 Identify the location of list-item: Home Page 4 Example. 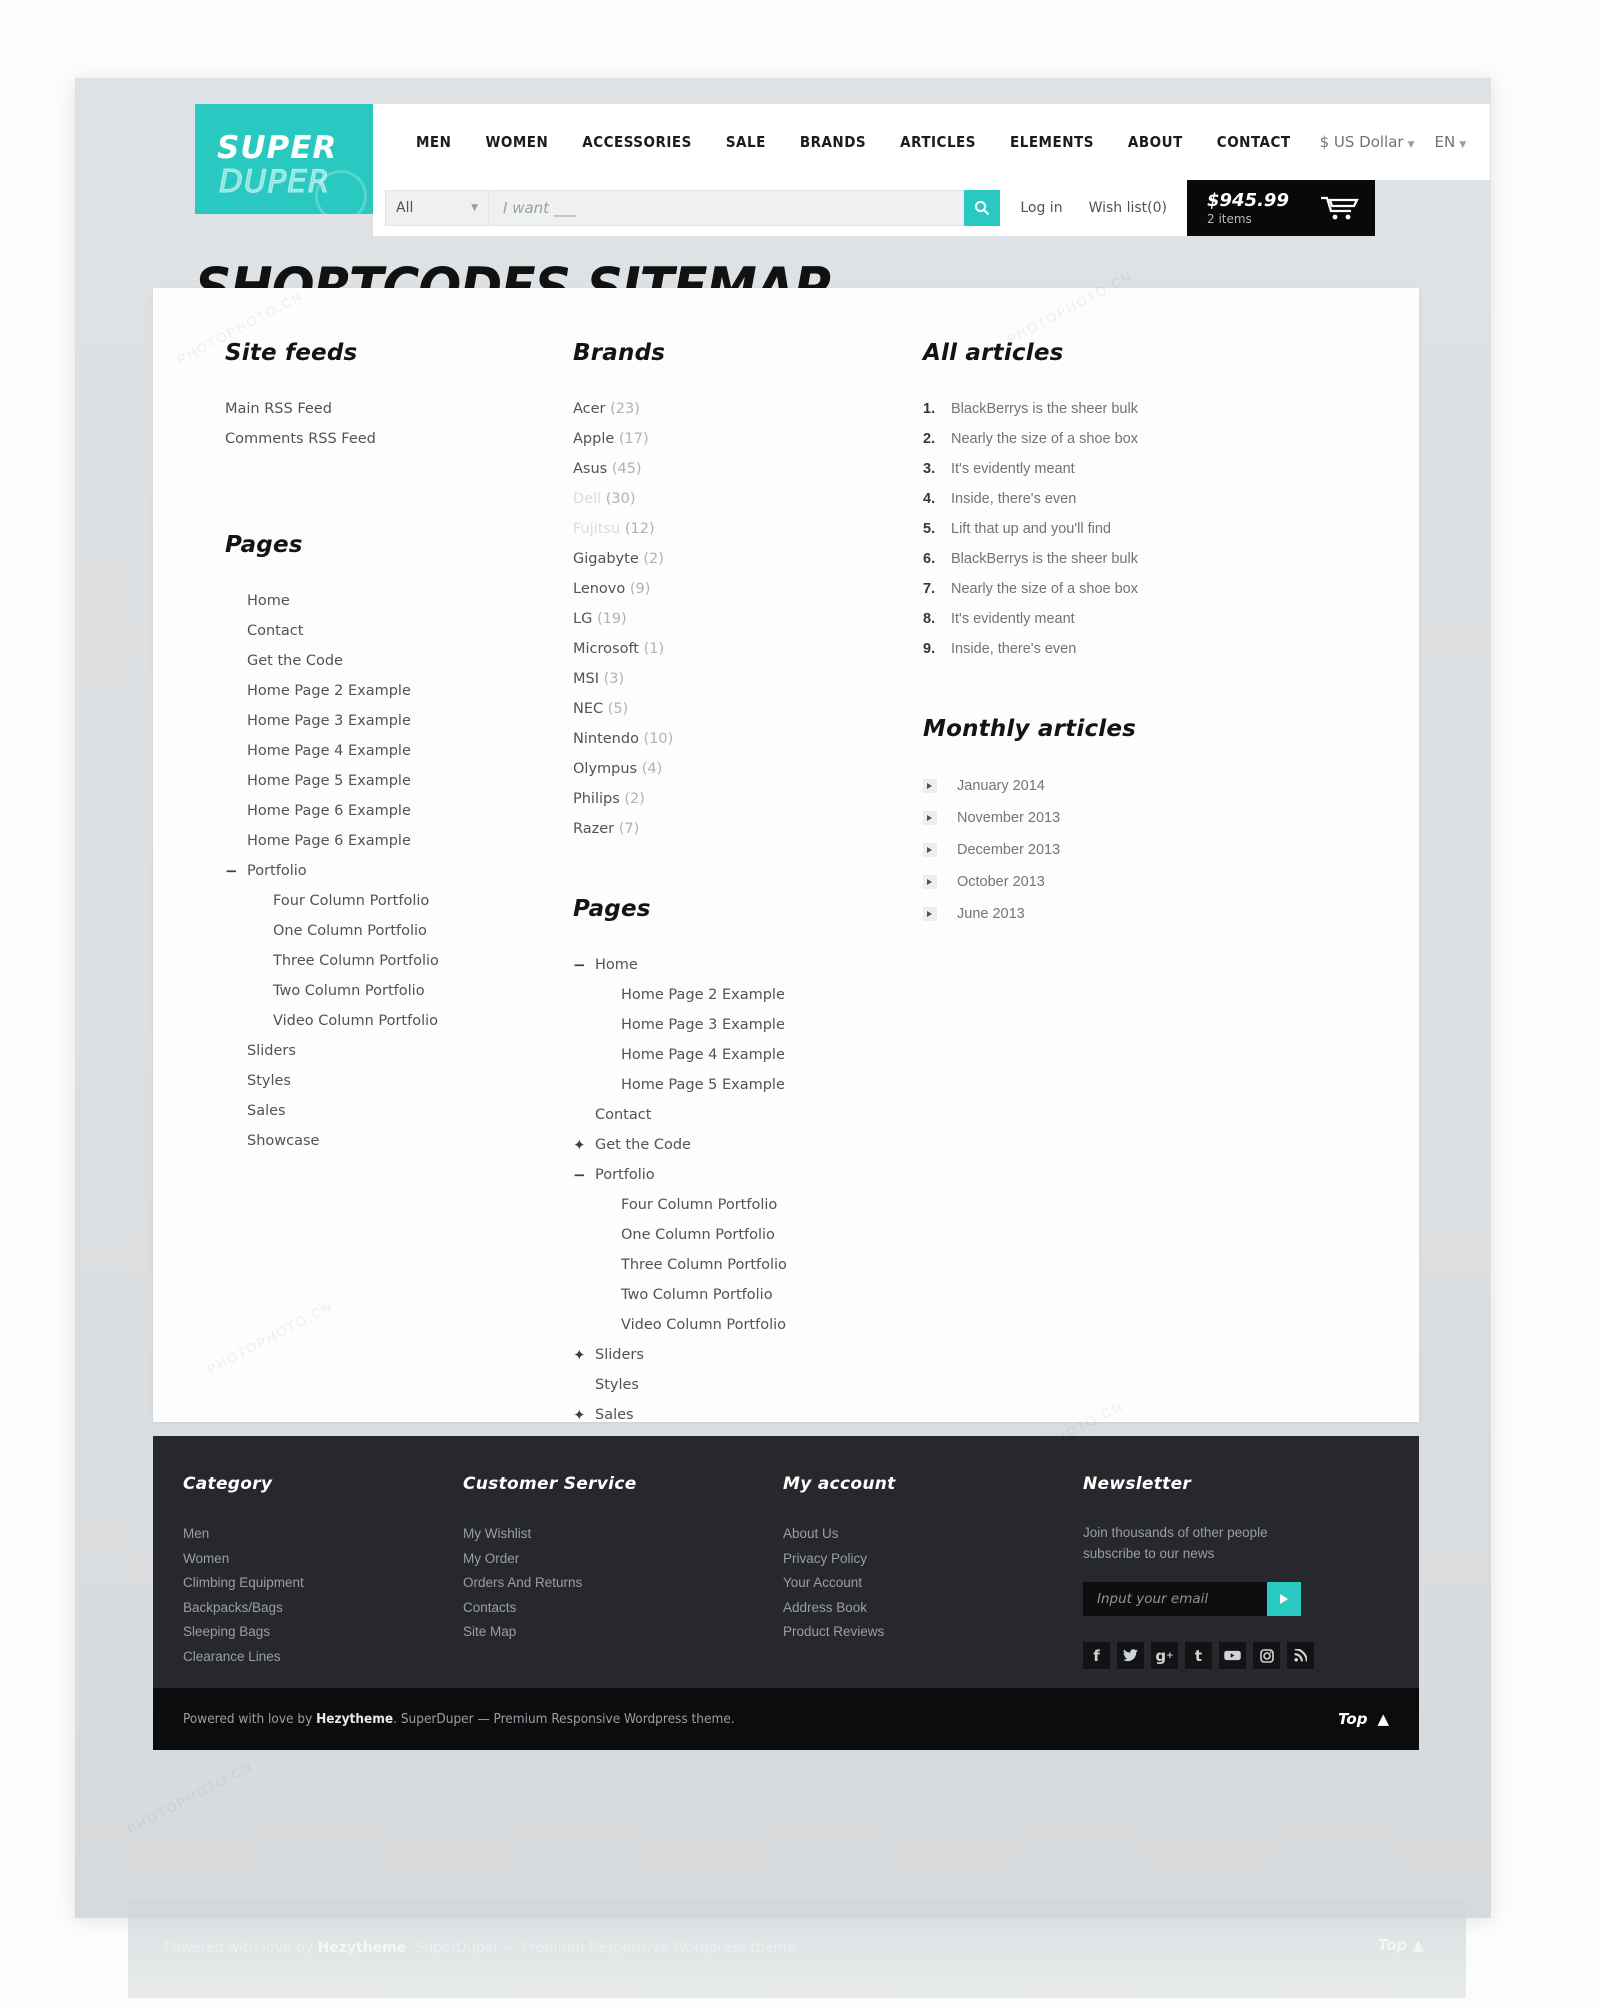
(399, 751).